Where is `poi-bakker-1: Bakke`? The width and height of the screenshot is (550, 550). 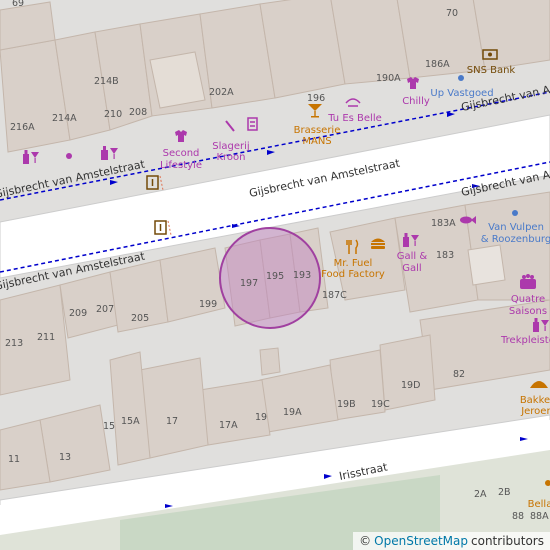
poi-bakker-1: Bakke is located at coordinates (535, 400).